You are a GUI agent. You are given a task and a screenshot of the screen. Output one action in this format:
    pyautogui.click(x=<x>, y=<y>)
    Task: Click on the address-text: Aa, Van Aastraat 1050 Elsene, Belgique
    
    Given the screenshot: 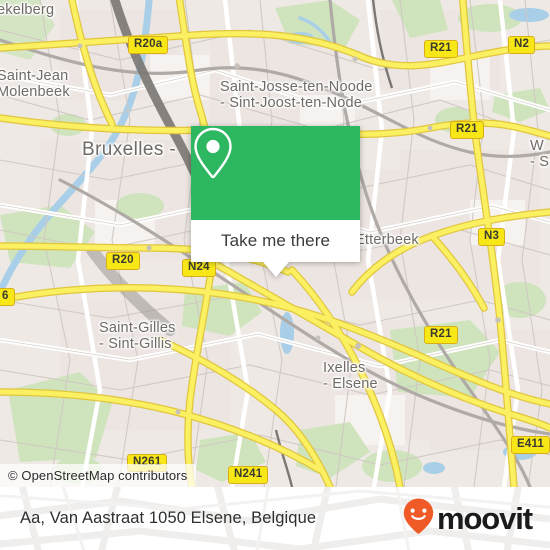 What is the action you would take?
    pyautogui.click(x=168, y=518)
    